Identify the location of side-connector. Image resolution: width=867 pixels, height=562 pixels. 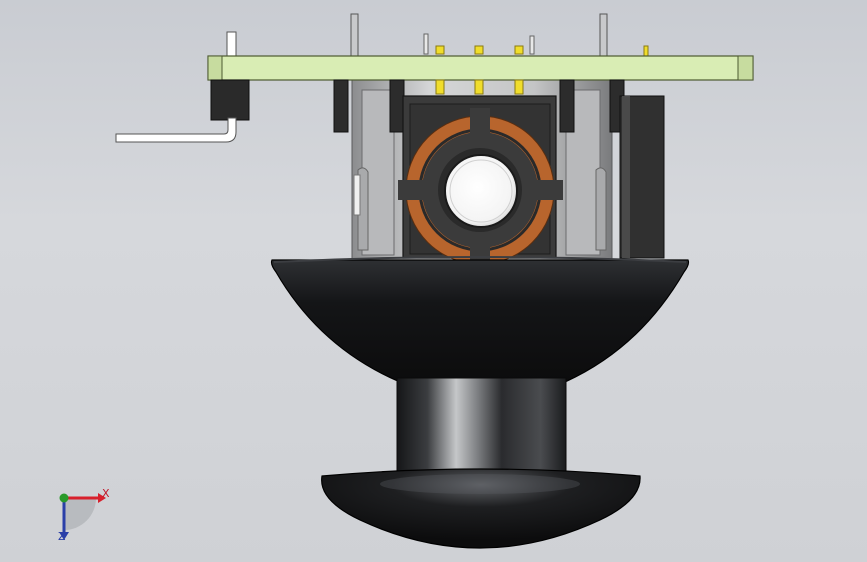
(182, 111).